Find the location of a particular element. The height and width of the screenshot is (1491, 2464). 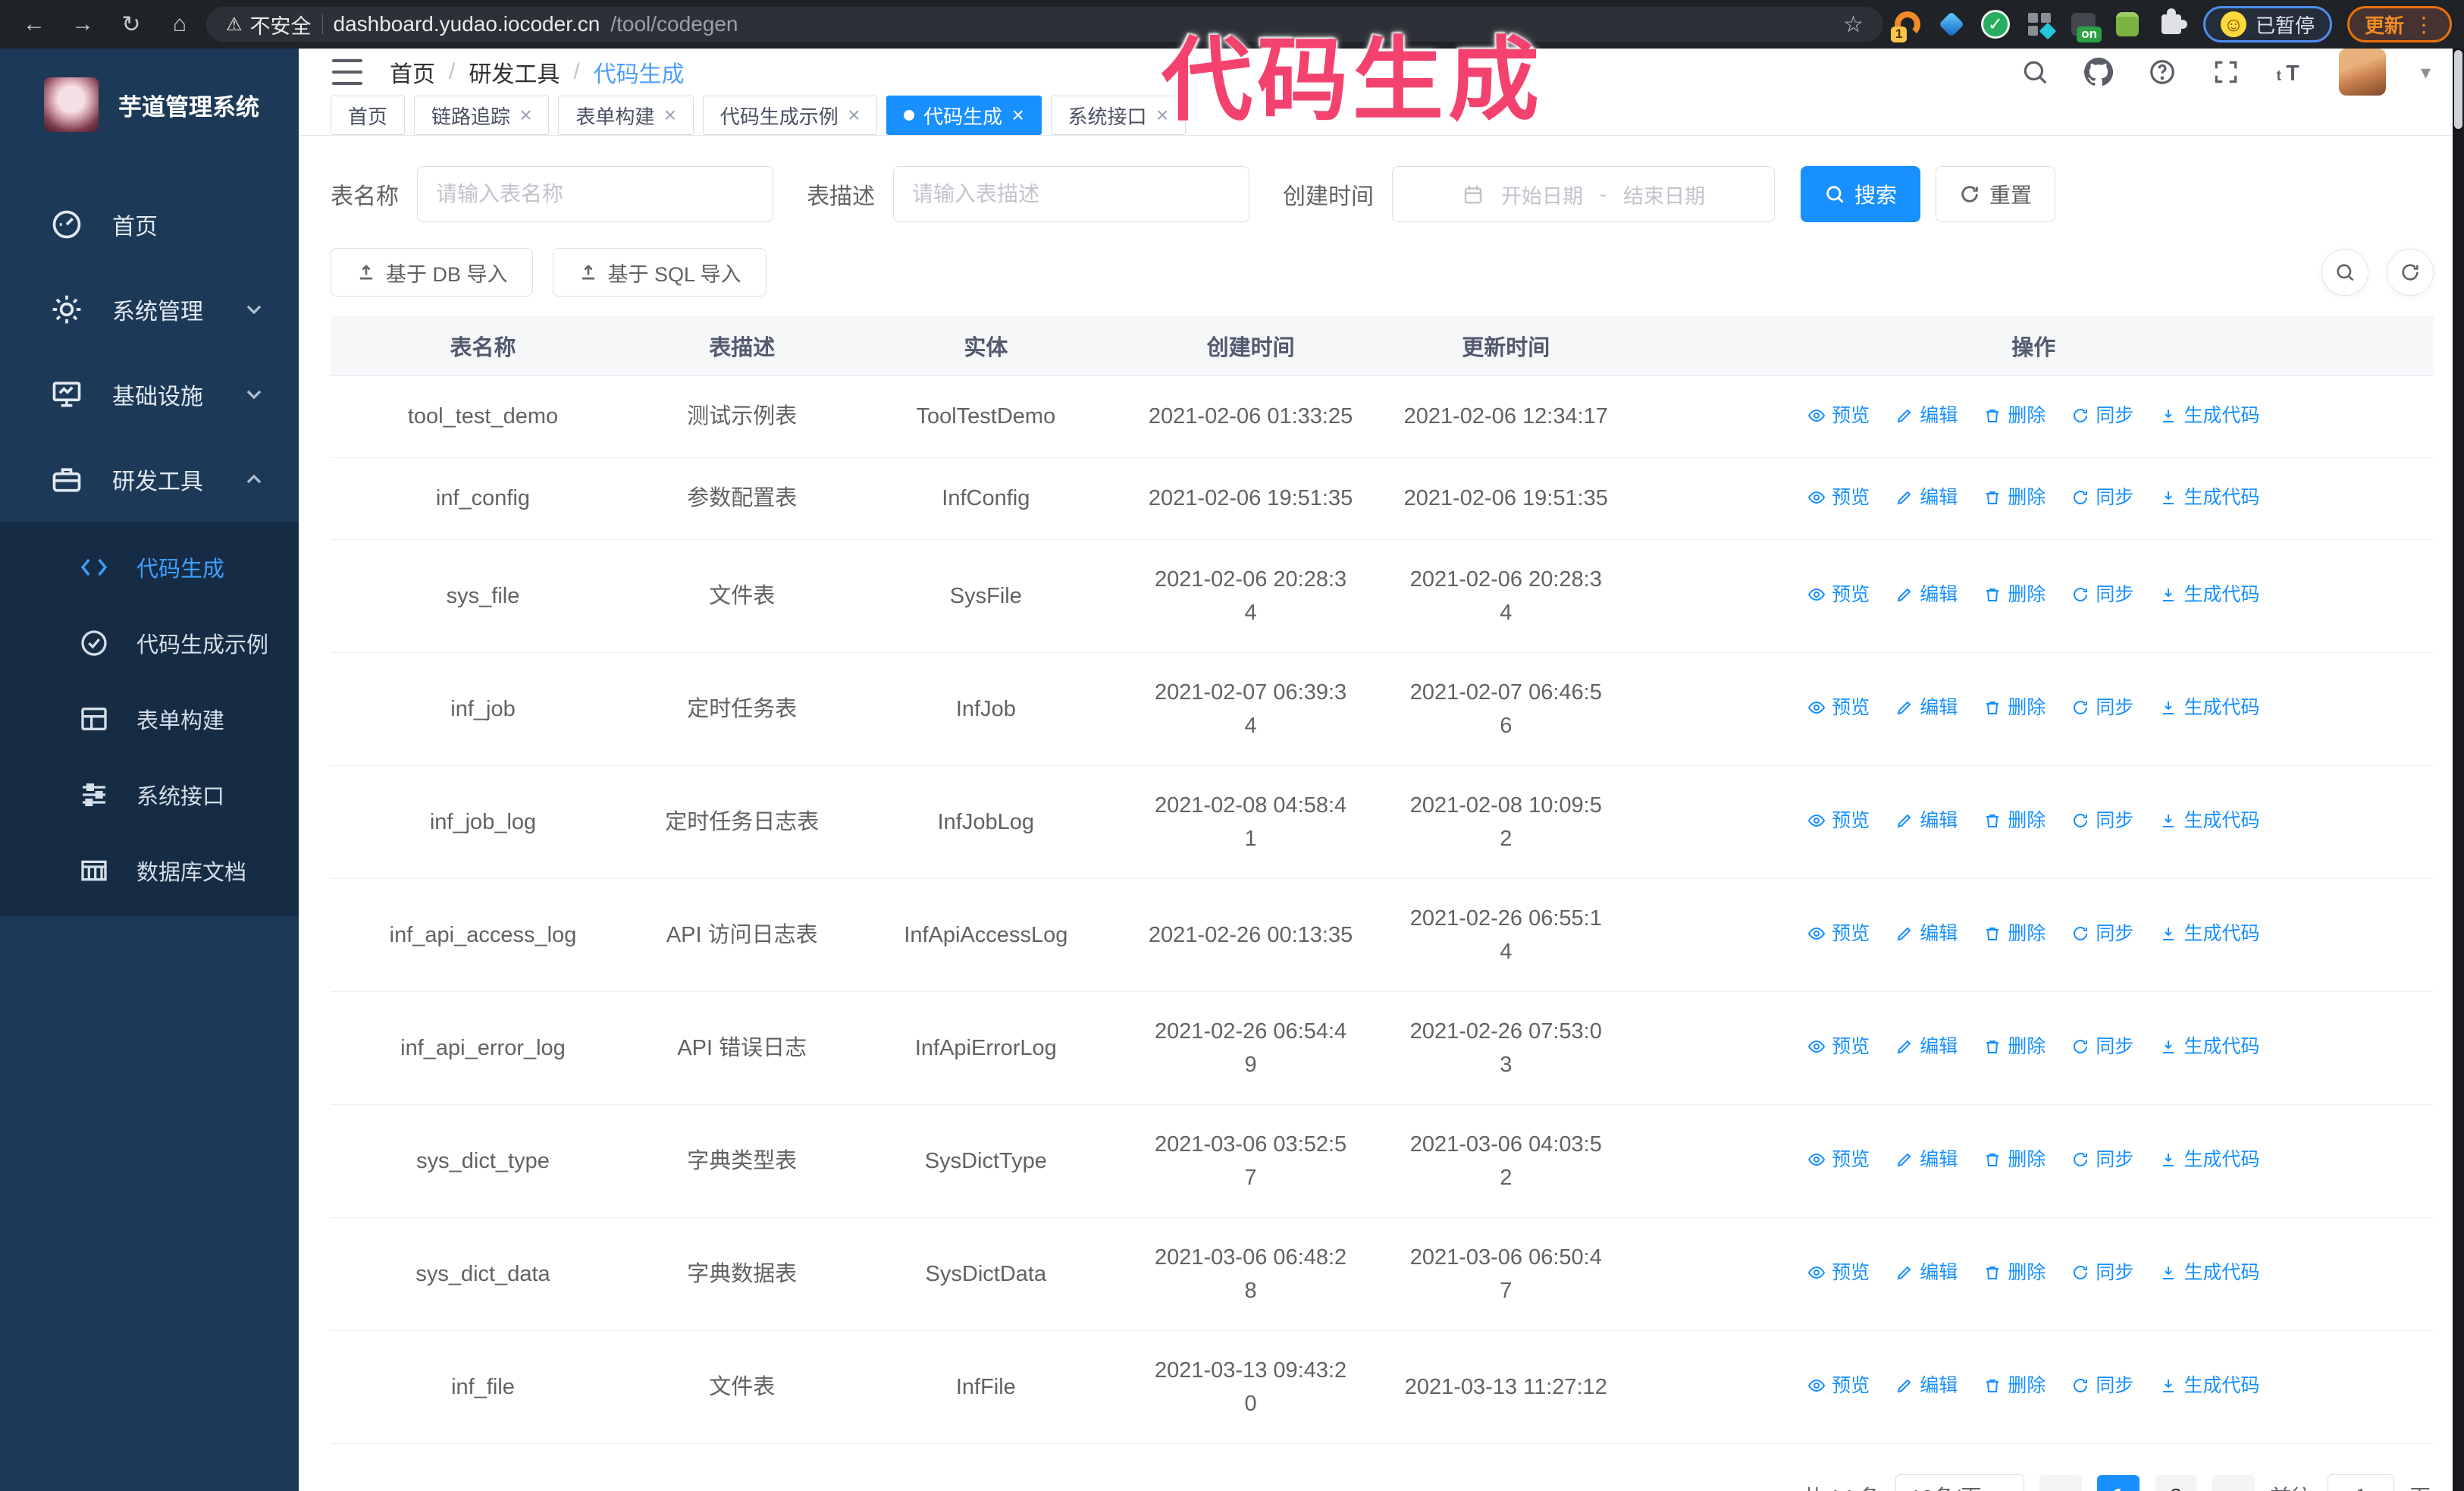

page-size-select: 10条/页 ▾ is located at coordinates (1960, 1482).